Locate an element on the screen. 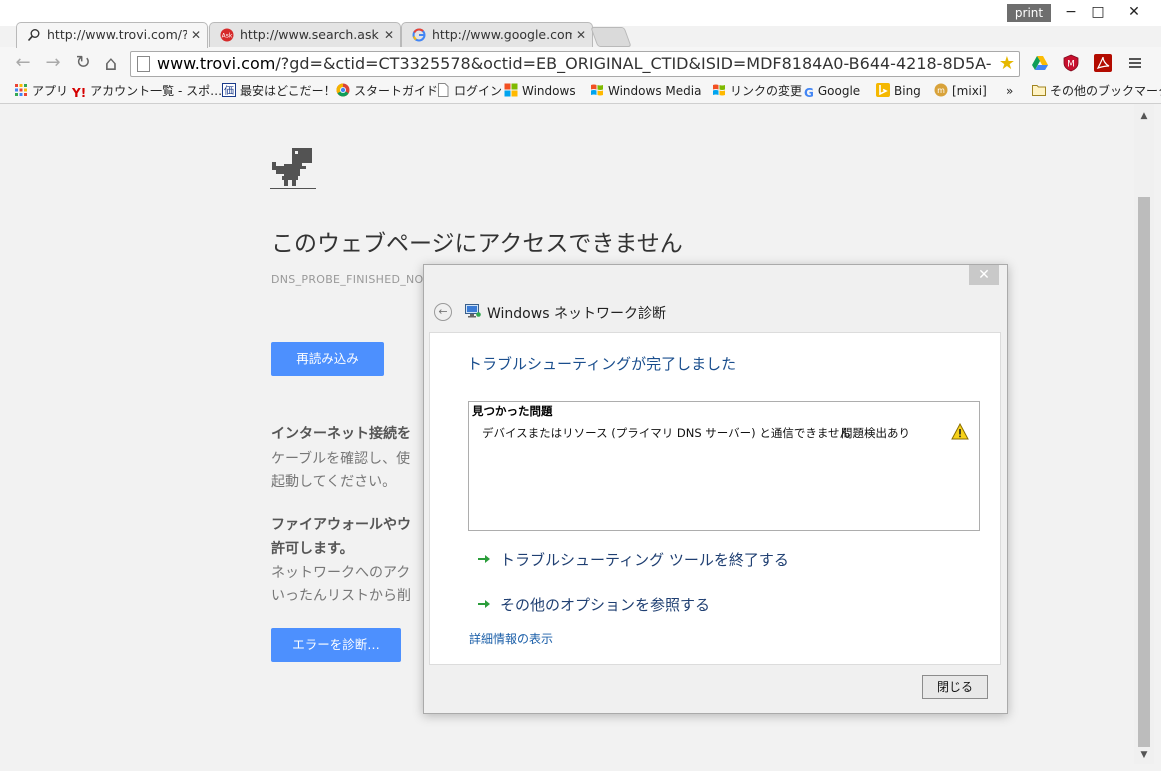  menu-icon is located at coordinates (1135, 63).